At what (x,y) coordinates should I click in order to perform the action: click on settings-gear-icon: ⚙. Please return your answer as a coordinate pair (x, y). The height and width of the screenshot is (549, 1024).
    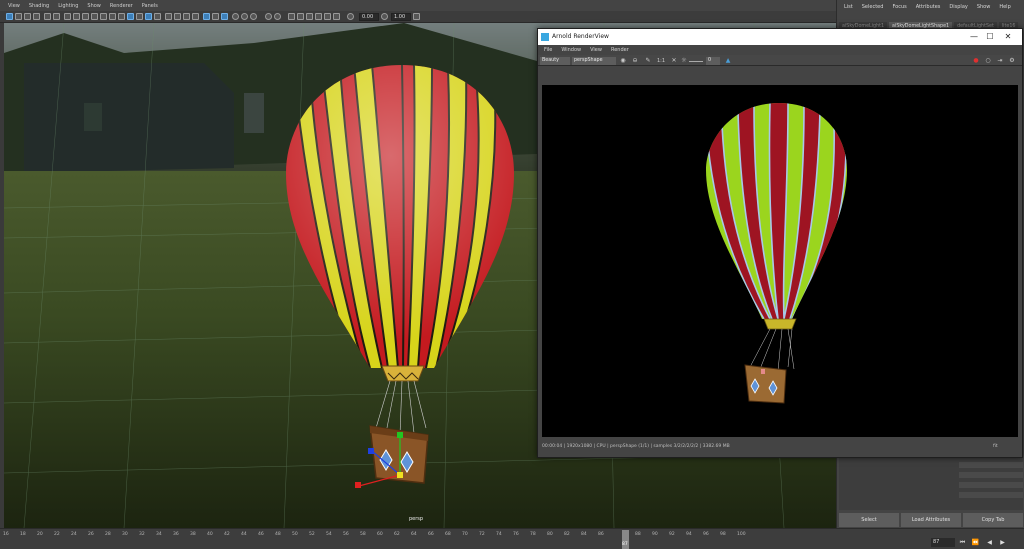
    Looking at the image, I should click on (1012, 61).